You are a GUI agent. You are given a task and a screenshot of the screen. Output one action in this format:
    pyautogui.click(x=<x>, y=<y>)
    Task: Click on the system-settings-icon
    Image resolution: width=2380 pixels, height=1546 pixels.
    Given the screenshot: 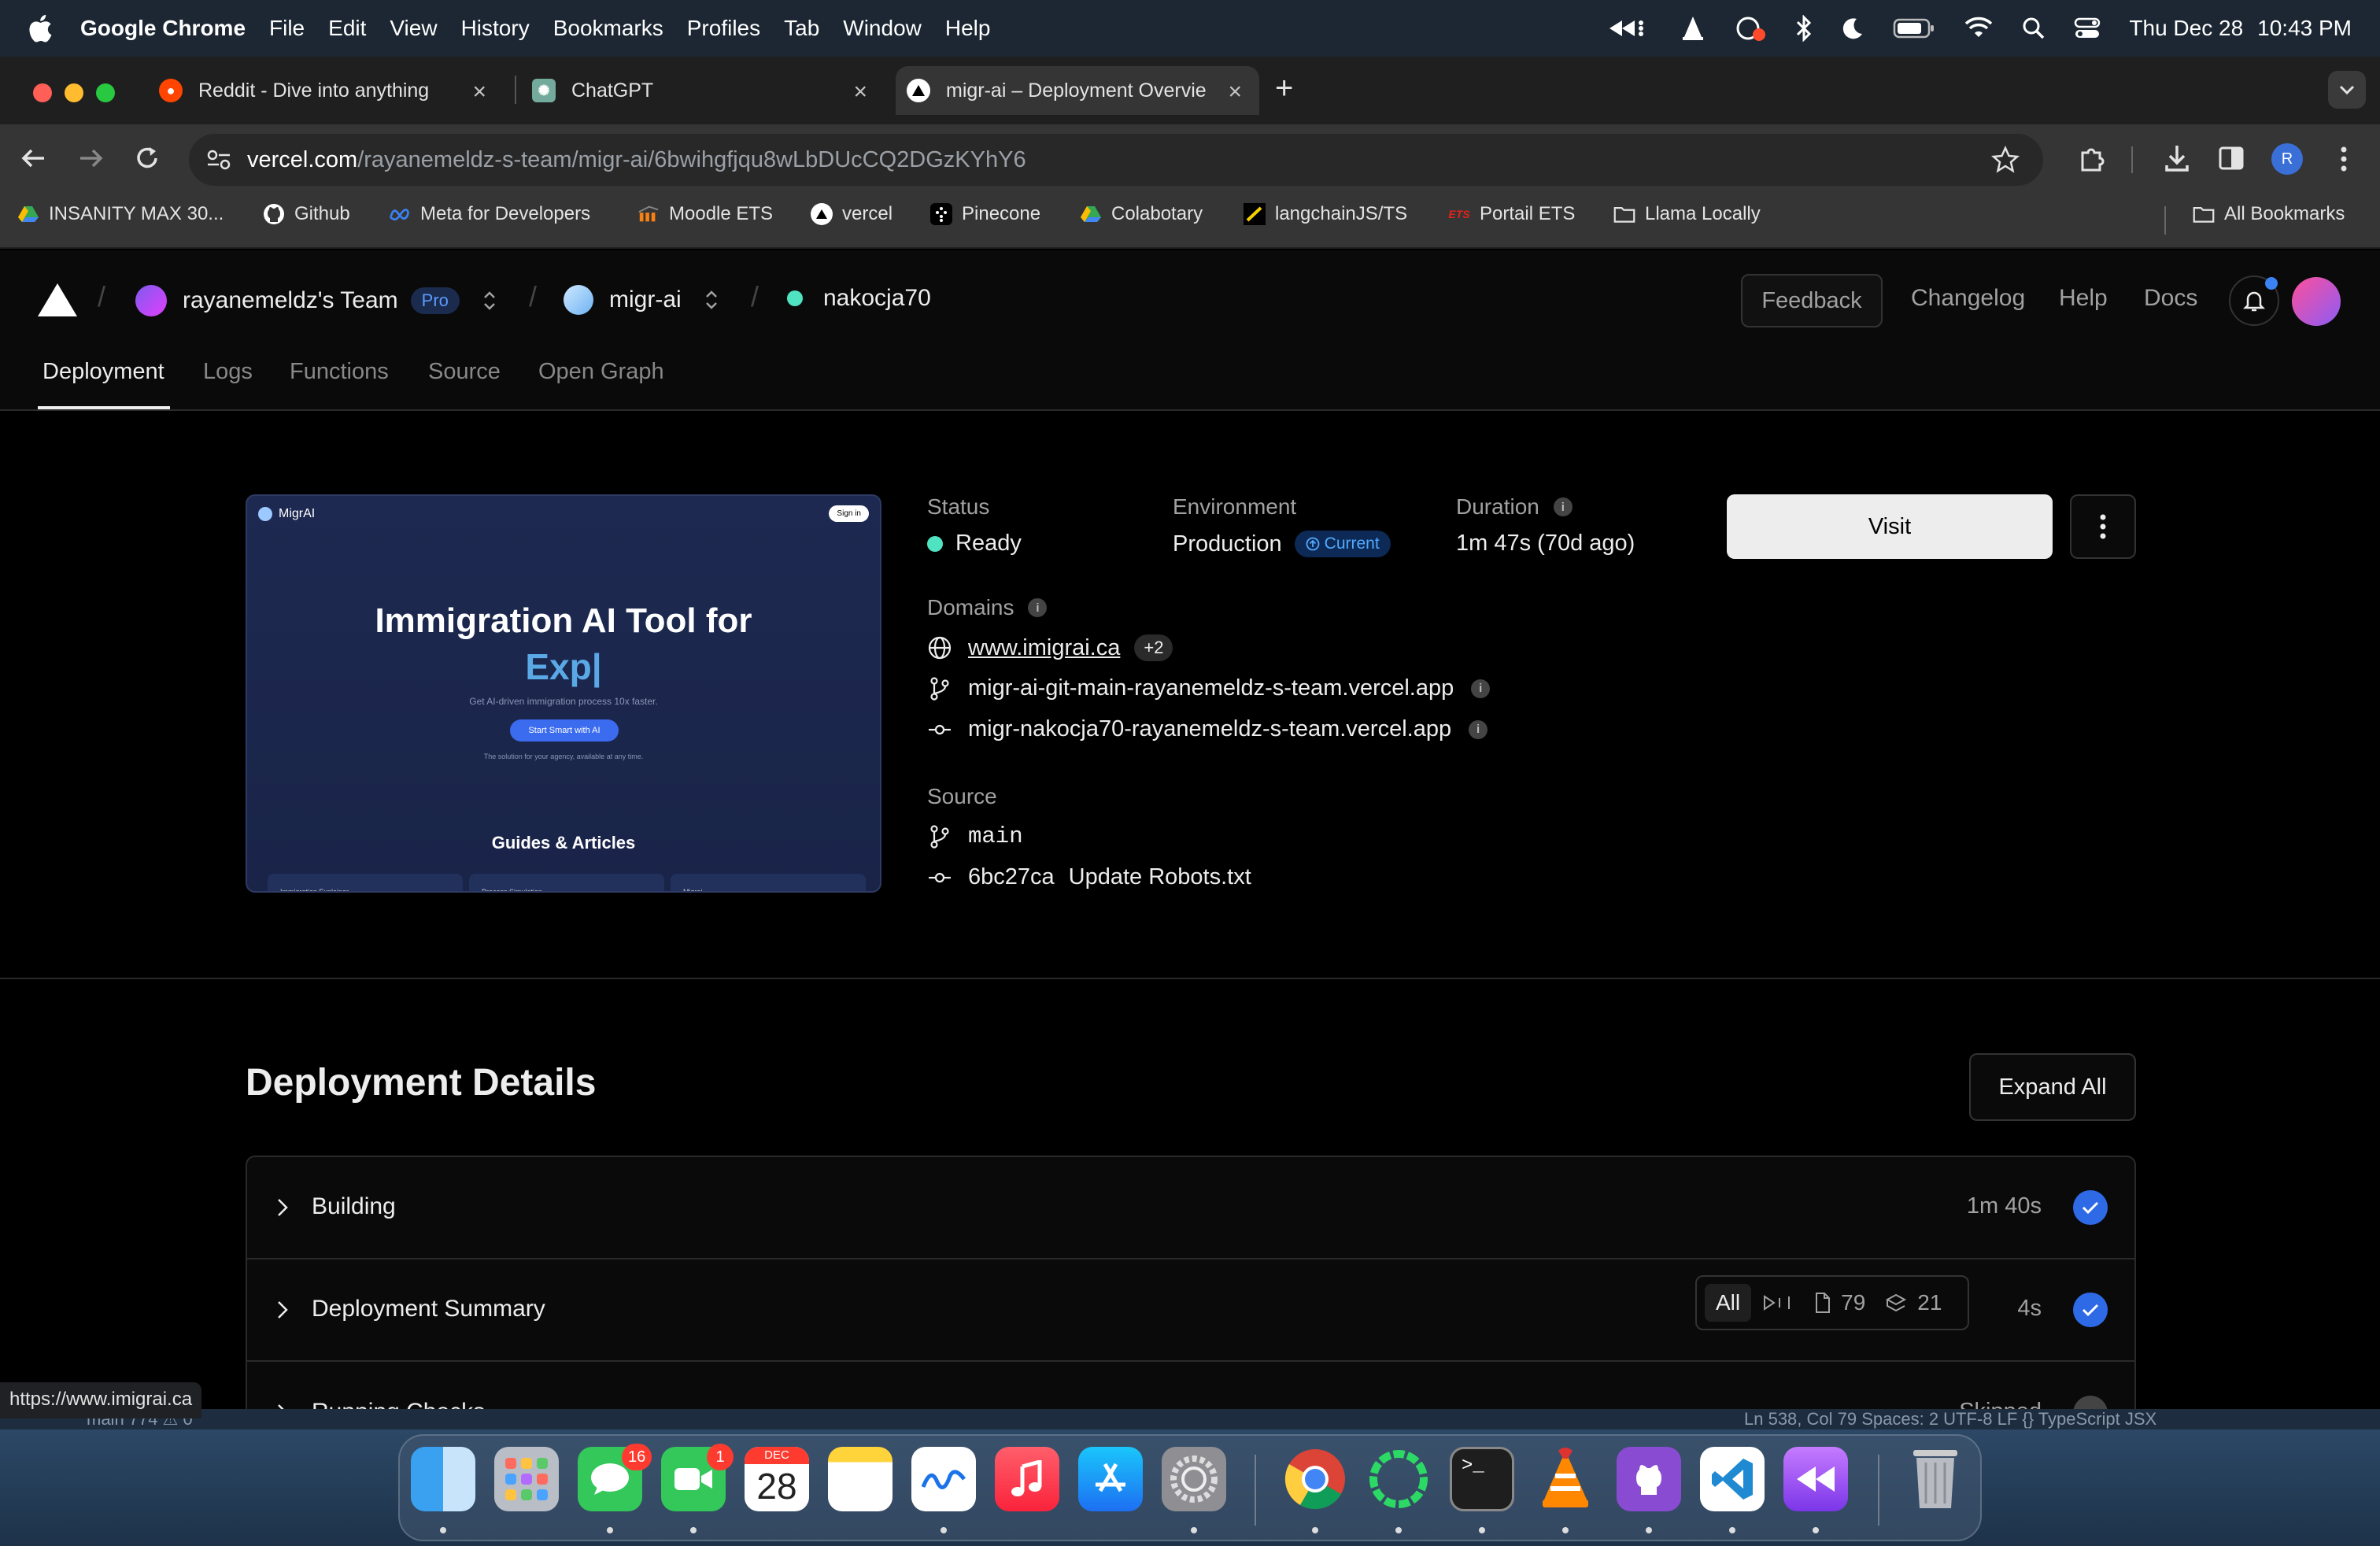 What is the action you would take?
    pyautogui.click(x=1194, y=1479)
    